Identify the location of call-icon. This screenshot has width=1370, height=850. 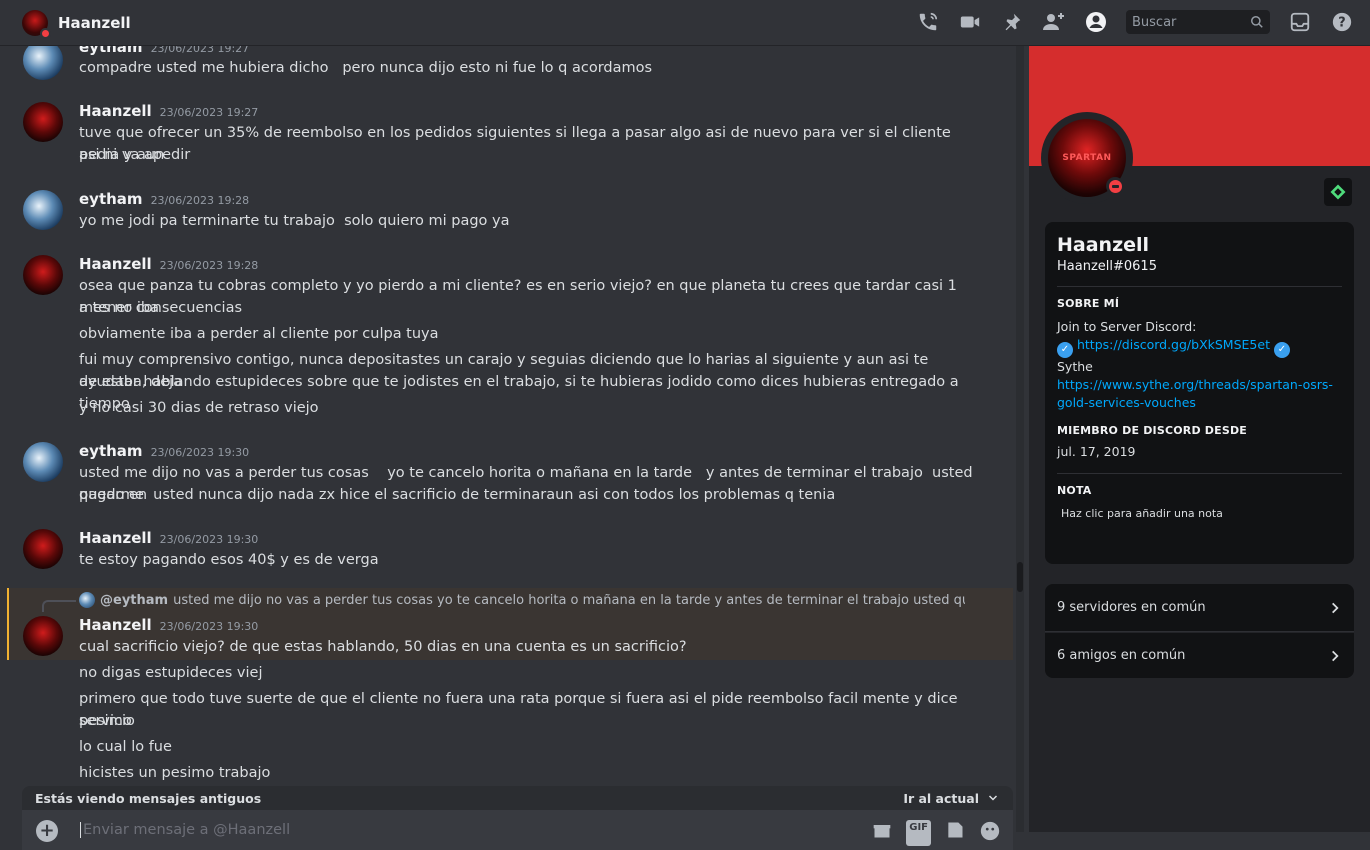
(928, 22).